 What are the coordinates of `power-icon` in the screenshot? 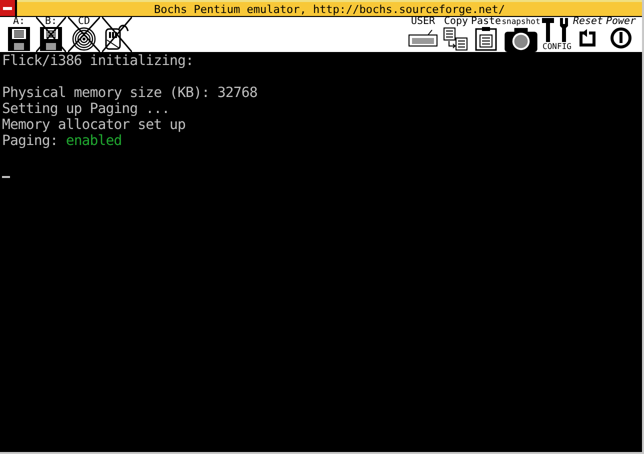 It's located at (621, 38).